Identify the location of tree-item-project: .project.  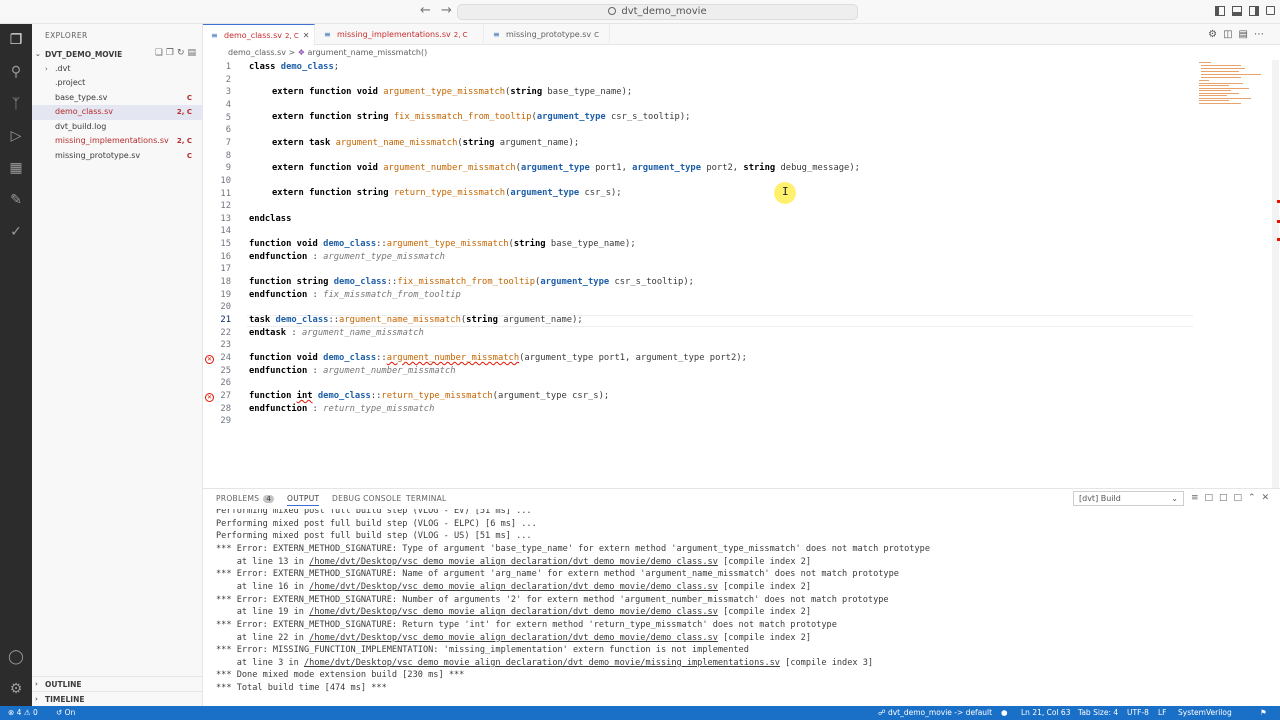
(117, 83).